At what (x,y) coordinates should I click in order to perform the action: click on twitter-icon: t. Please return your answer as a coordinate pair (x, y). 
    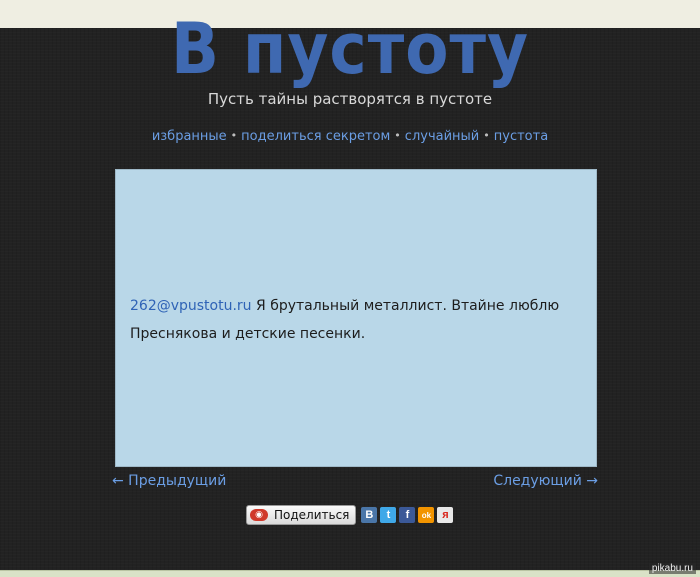
    Looking at the image, I should click on (388, 515).